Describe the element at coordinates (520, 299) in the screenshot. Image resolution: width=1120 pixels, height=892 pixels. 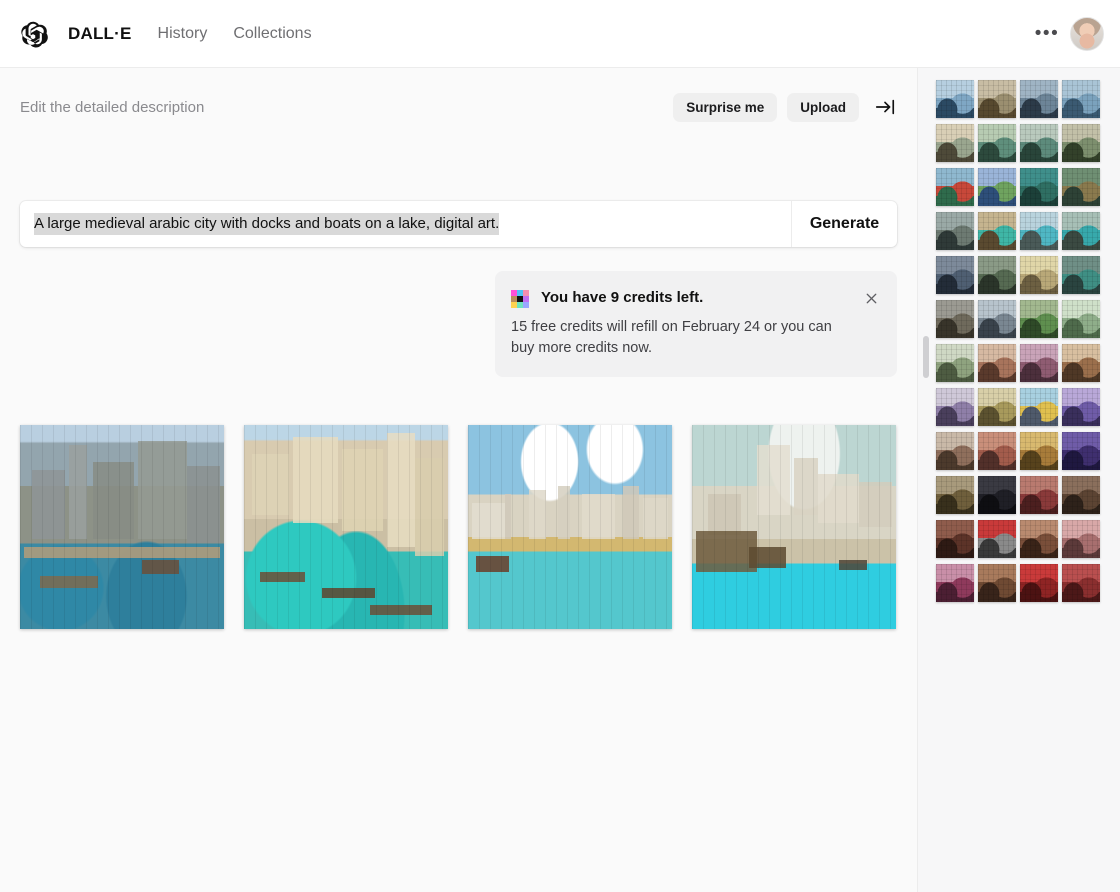
I see `credits-pixel-icon` at that location.